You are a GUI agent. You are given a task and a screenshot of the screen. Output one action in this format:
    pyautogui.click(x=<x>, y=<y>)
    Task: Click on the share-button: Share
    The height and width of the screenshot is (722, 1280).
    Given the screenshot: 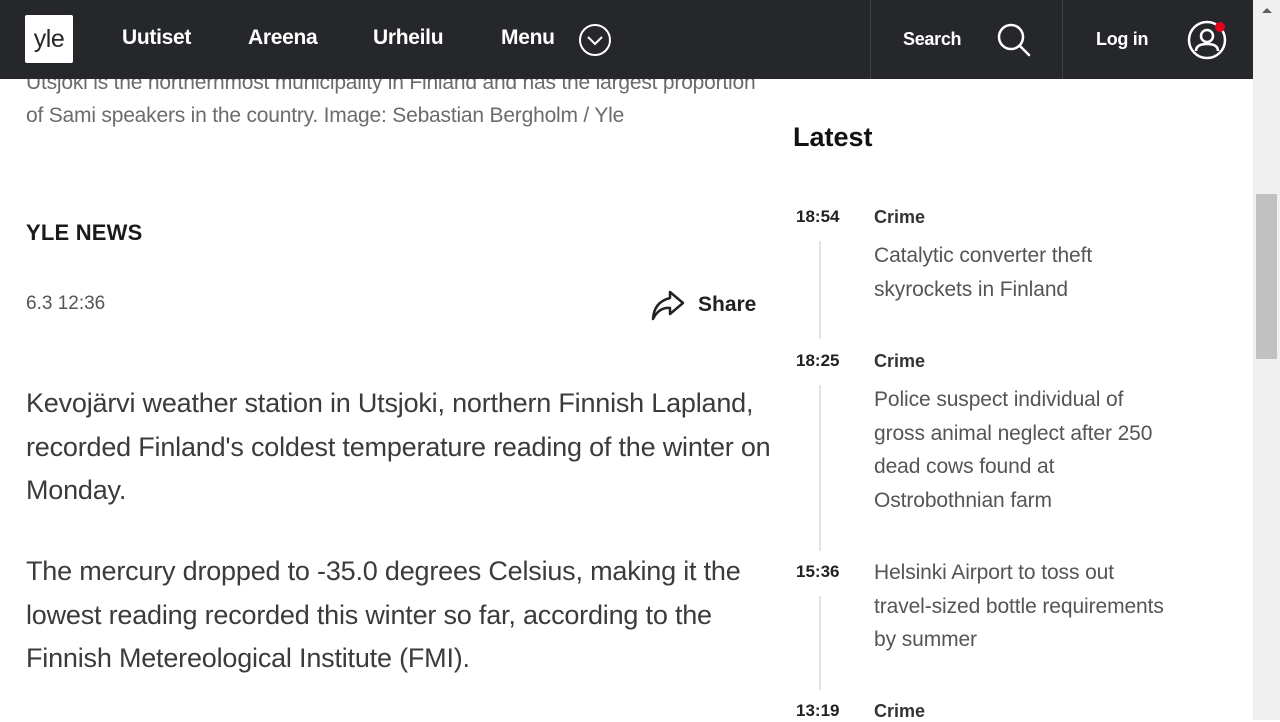 What is the action you would take?
    pyautogui.click(x=703, y=305)
    